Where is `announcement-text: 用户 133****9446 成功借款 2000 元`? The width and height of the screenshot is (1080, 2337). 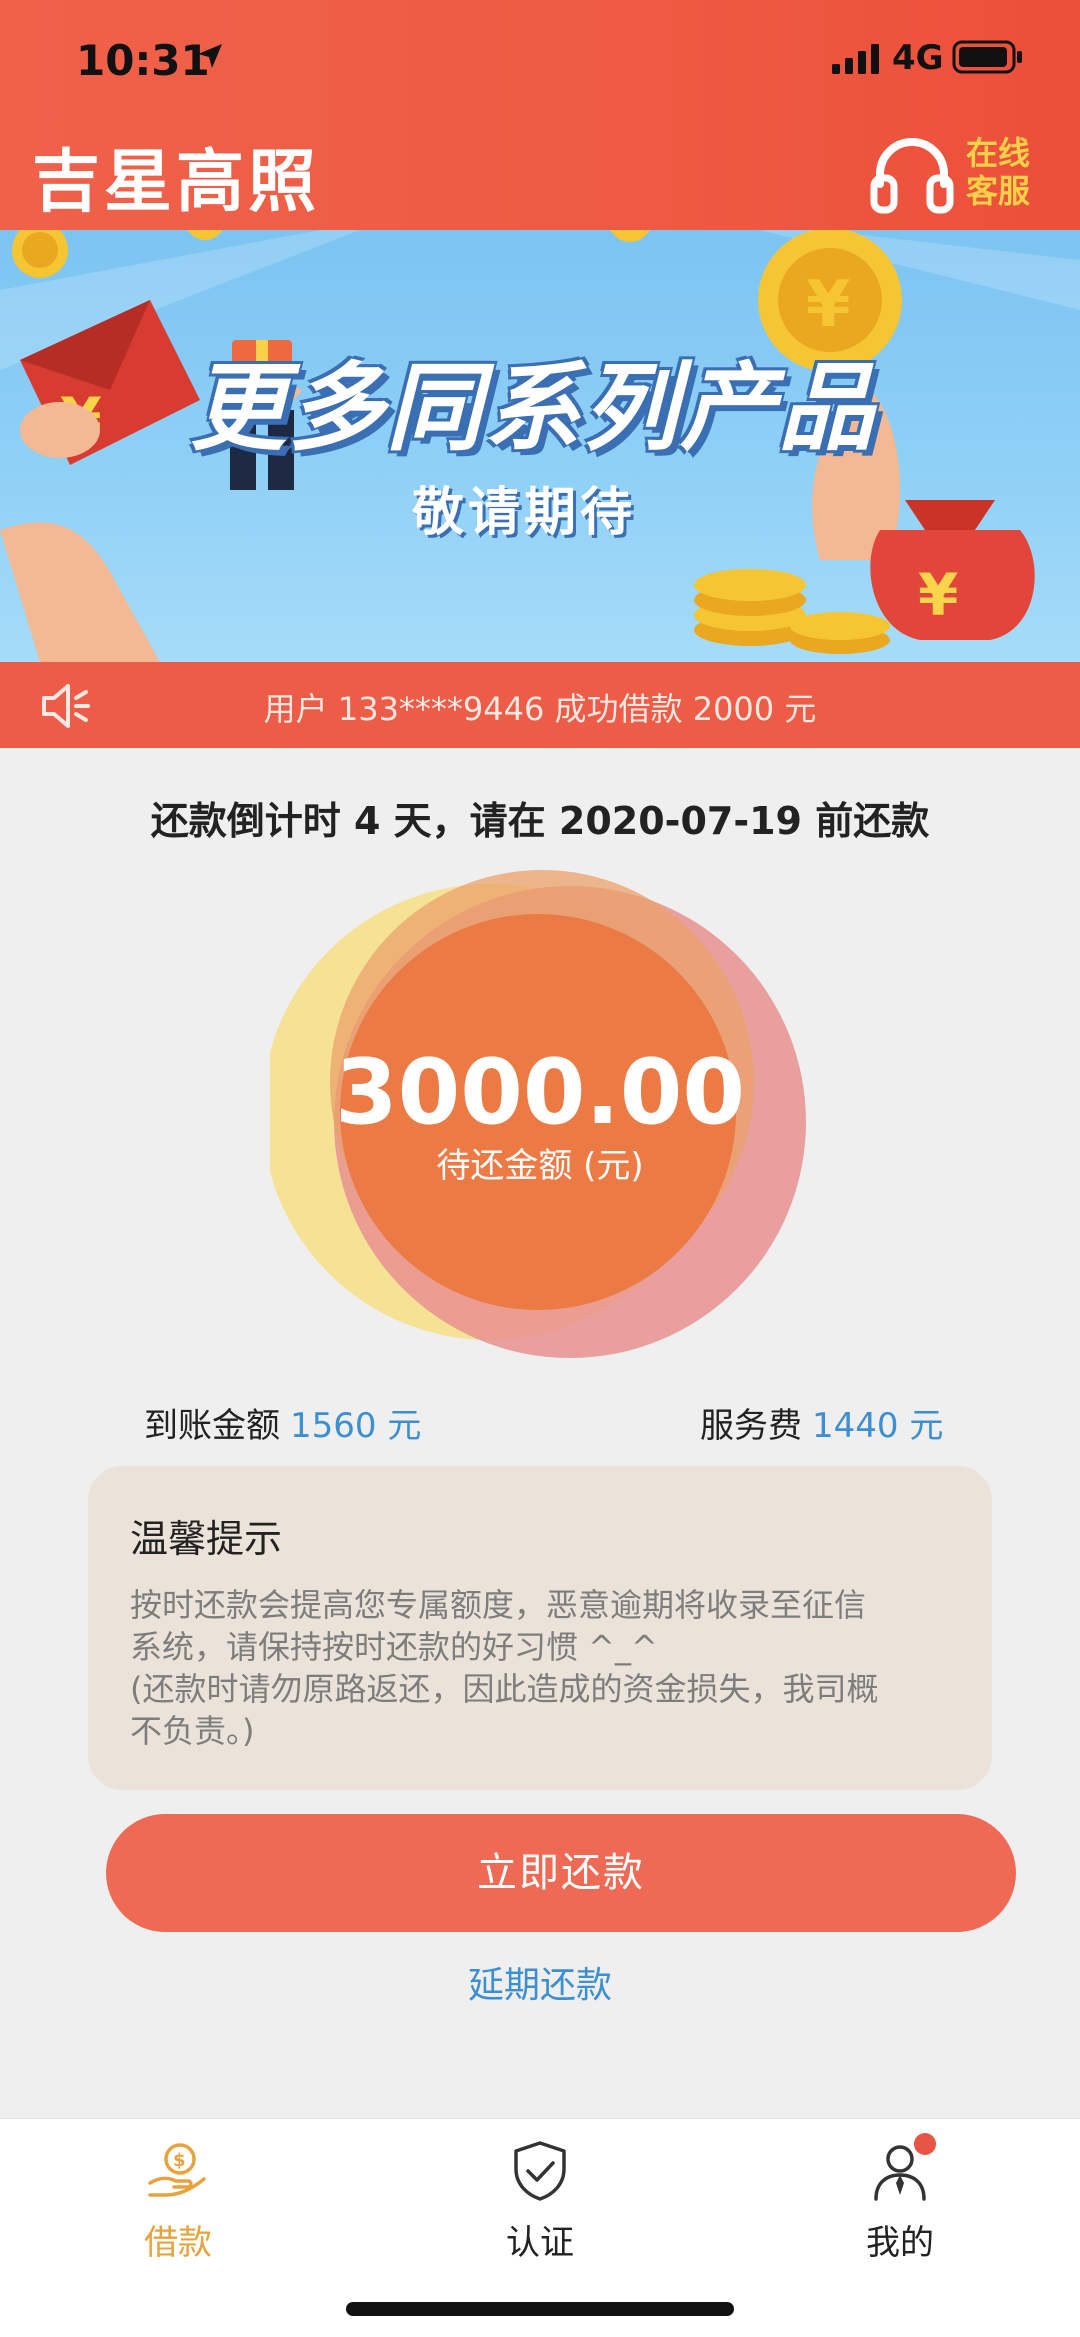
announcement-text: 用户 133****9446 成功借款 2000 元 is located at coordinates (540, 709).